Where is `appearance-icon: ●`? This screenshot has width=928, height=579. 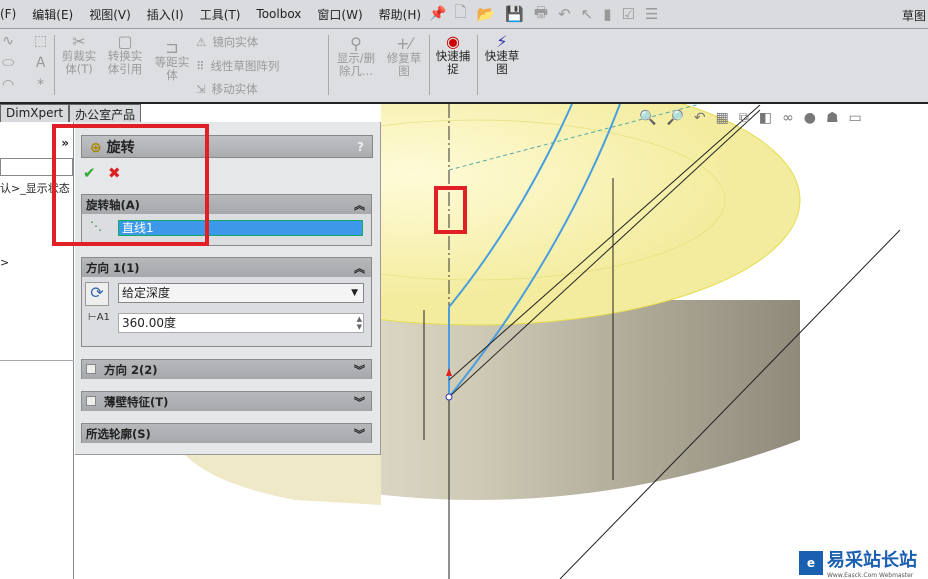 appearance-icon: ● is located at coordinates (810, 118).